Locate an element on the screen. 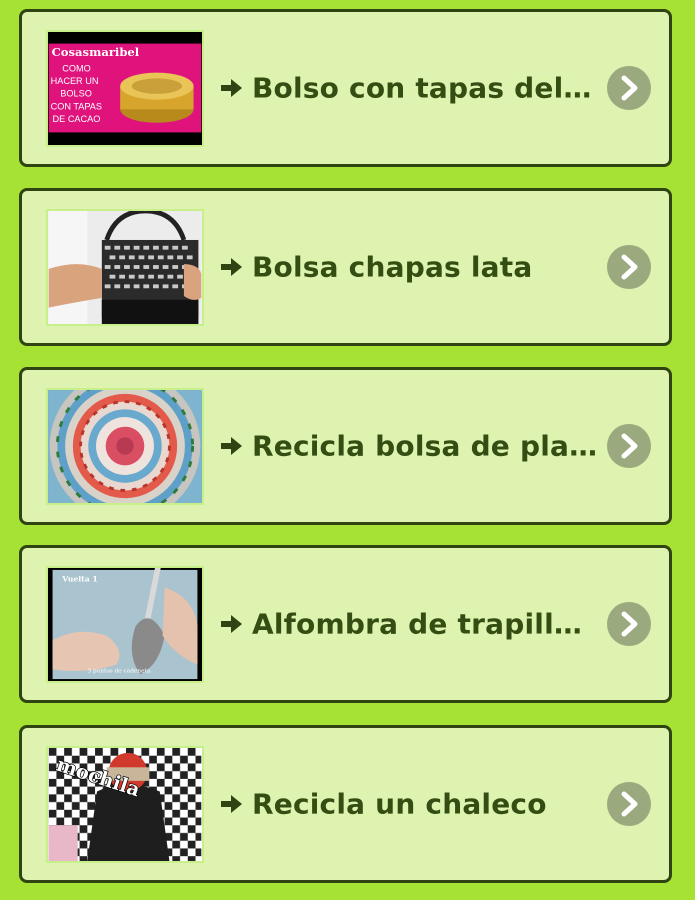 This screenshot has width=695, height=900. item-title: Bolsa chapas lata is located at coordinates (392, 267).